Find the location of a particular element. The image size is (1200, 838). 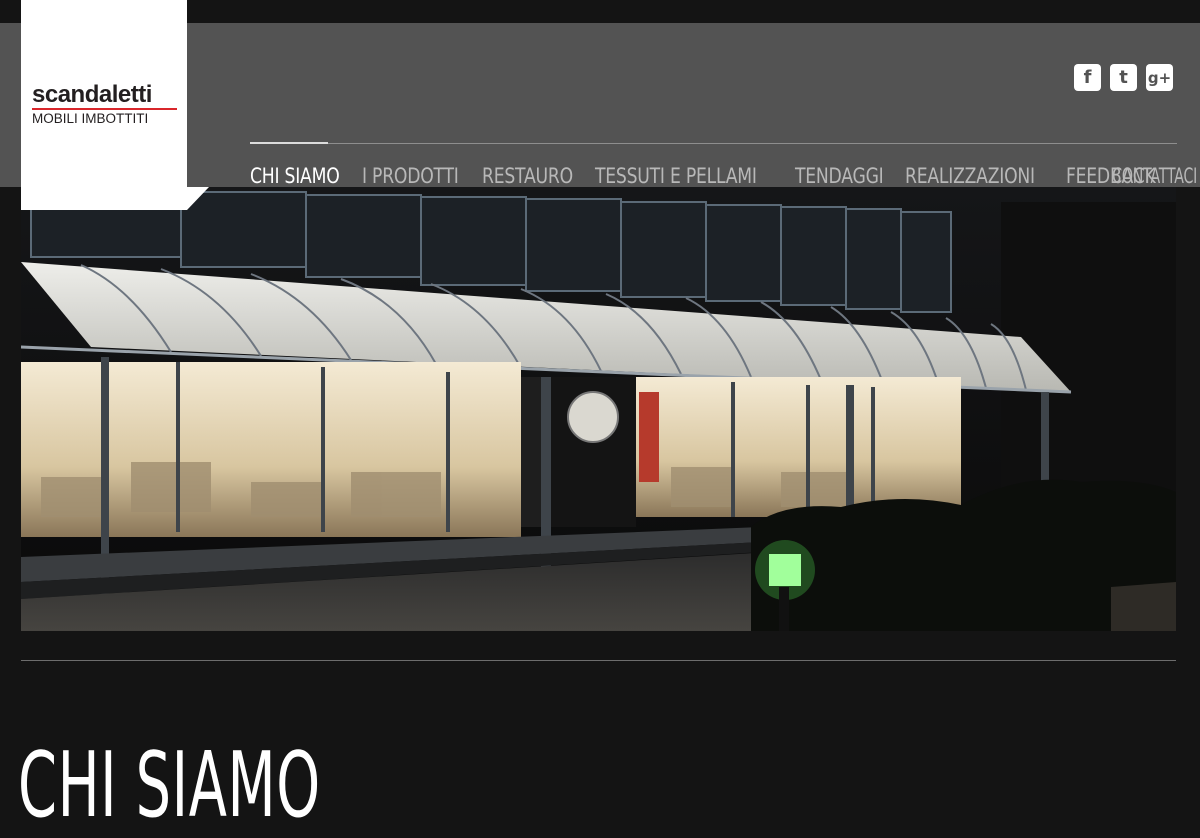

page-title: CHI SIAMO is located at coordinates (169, 785).